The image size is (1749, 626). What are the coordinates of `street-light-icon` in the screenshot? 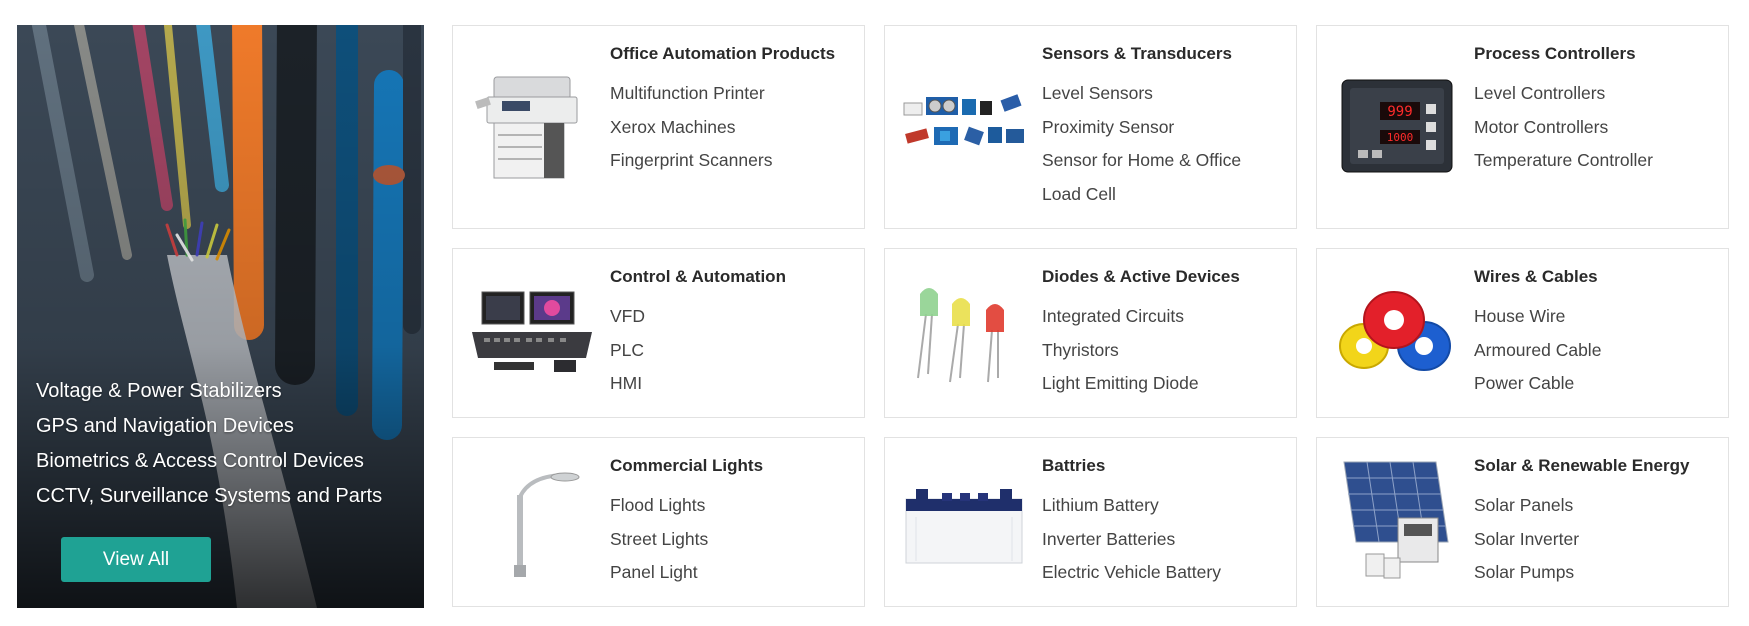 It's located at (532, 522).